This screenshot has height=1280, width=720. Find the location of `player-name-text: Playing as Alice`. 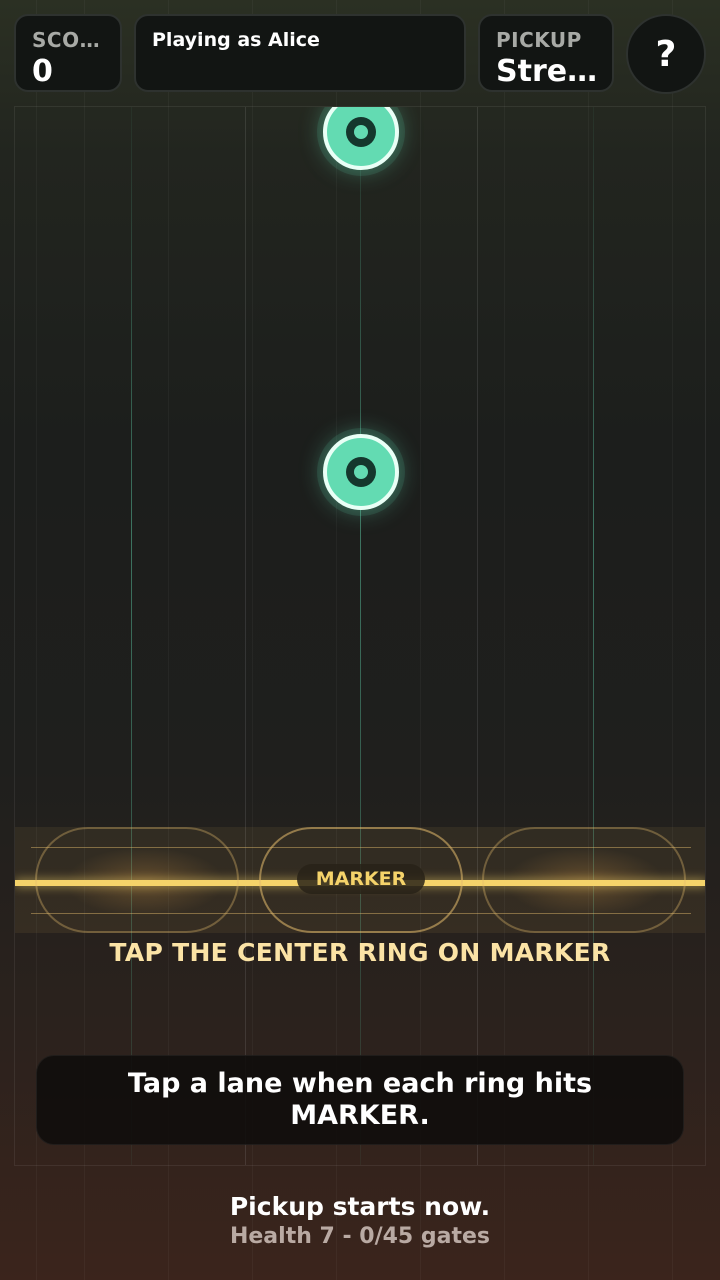

player-name-text: Playing as Alice is located at coordinates (236, 40).